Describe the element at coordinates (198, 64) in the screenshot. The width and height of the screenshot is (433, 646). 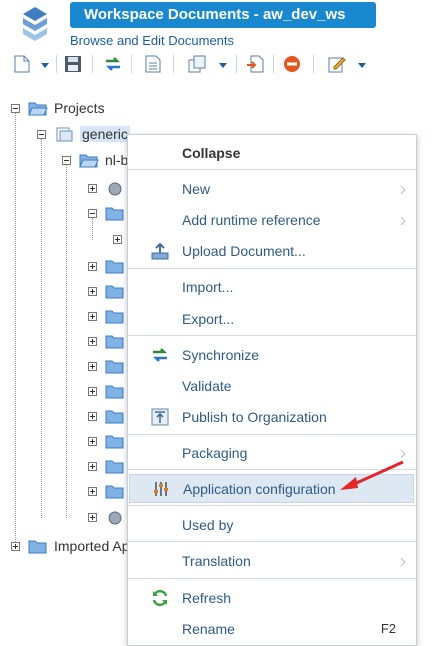
I see `copy-icon` at that location.